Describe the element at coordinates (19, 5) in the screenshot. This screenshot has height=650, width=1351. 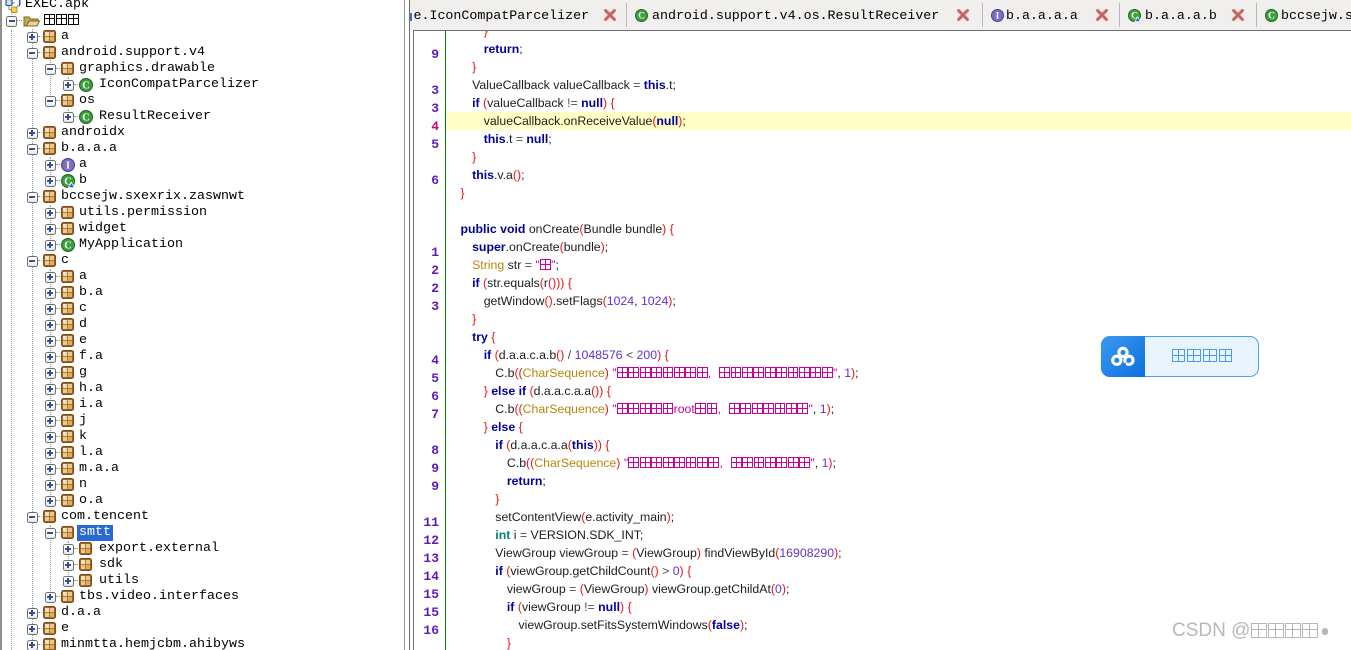
I see `svg-text: J` at that location.